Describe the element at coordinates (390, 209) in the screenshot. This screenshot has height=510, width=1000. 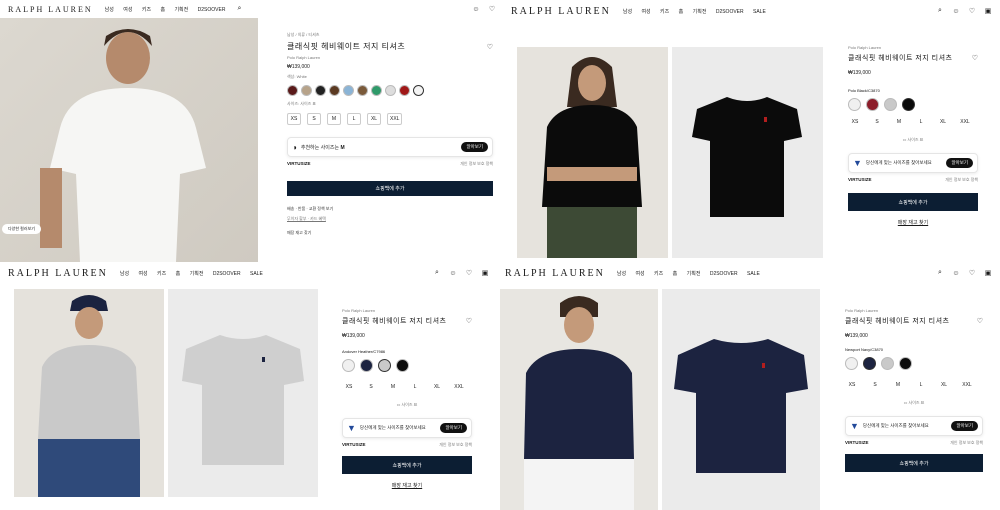
I see `shipping-info: 배송 · 반품 · 교환 정책 보기` at that location.